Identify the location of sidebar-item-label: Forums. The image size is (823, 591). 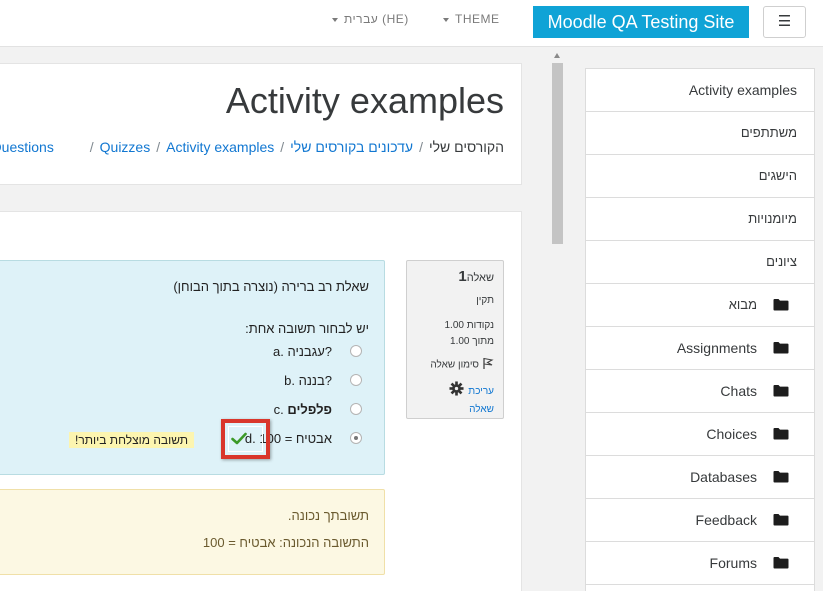
(733, 563).